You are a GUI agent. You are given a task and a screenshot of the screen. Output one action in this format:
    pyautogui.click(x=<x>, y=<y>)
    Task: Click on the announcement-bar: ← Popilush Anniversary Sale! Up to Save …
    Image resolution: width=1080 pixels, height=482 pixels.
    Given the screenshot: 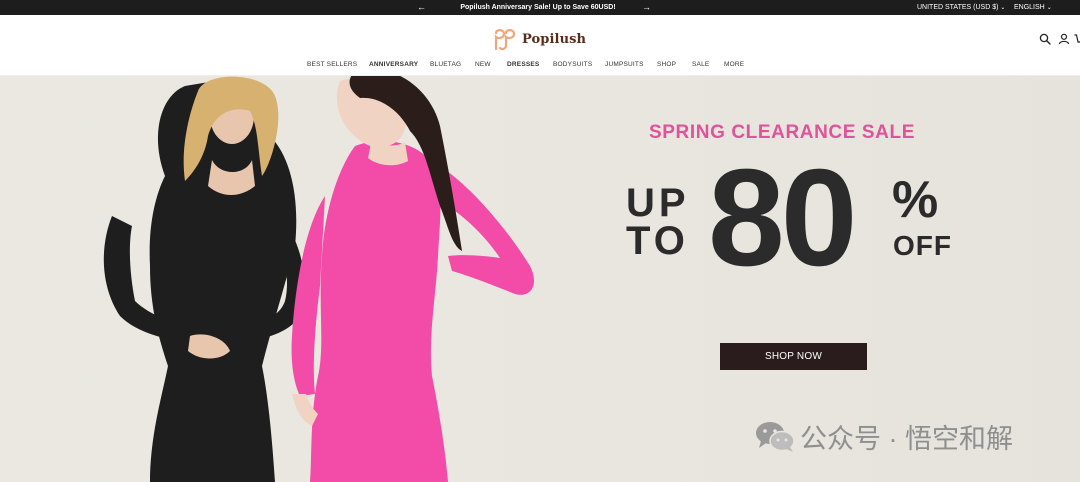 What is the action you would take?
    pyautogui.click(x=540, y=7)
    